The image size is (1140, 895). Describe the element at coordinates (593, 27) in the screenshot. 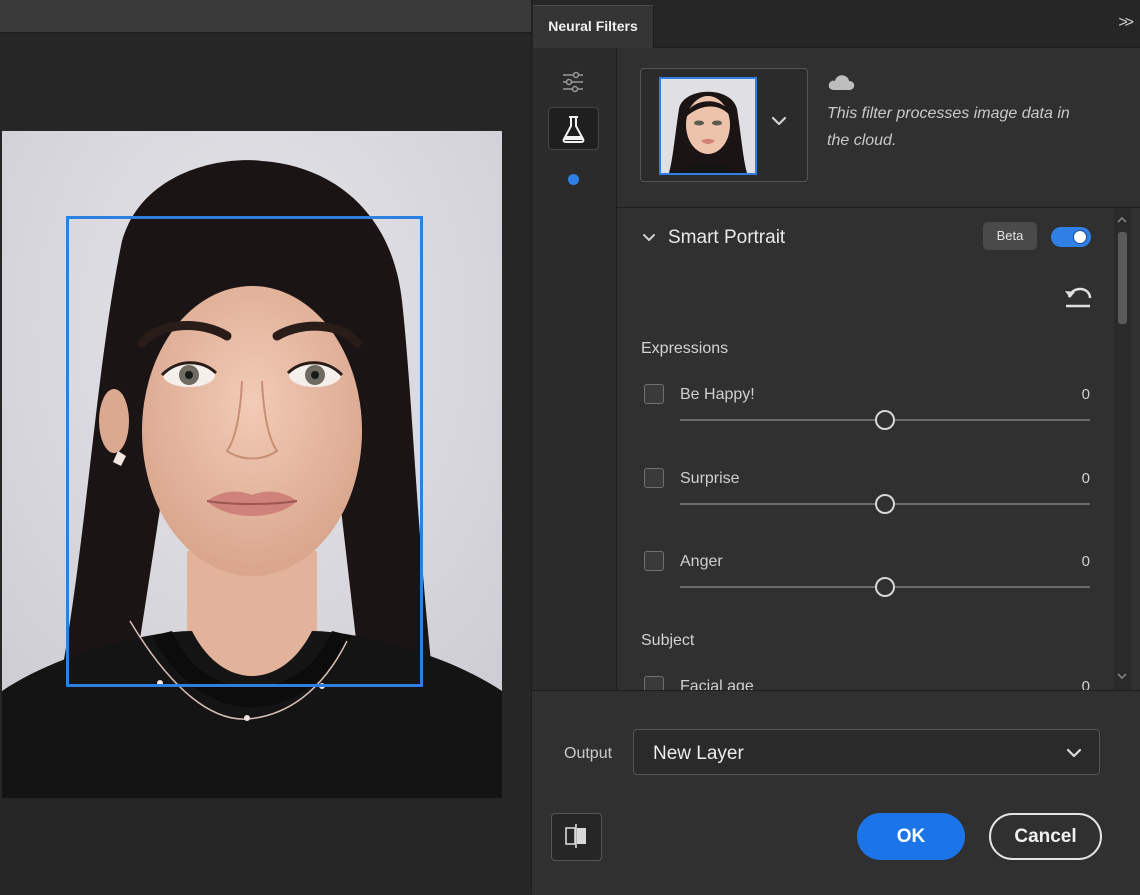

I see `tab-neural-filters: Neural Filters` at that location.